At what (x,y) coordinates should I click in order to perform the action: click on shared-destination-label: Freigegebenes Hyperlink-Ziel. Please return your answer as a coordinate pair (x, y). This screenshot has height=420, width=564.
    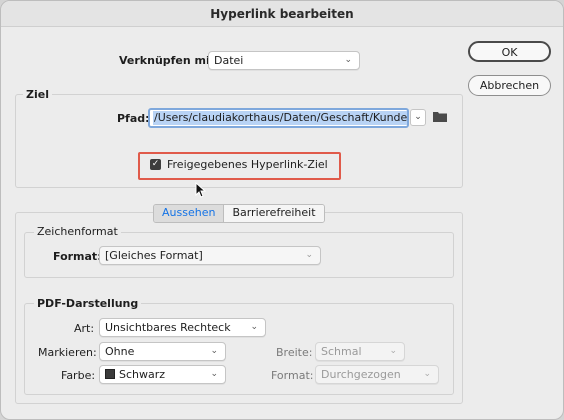
    Looking at the image, I should click on (247, 164).